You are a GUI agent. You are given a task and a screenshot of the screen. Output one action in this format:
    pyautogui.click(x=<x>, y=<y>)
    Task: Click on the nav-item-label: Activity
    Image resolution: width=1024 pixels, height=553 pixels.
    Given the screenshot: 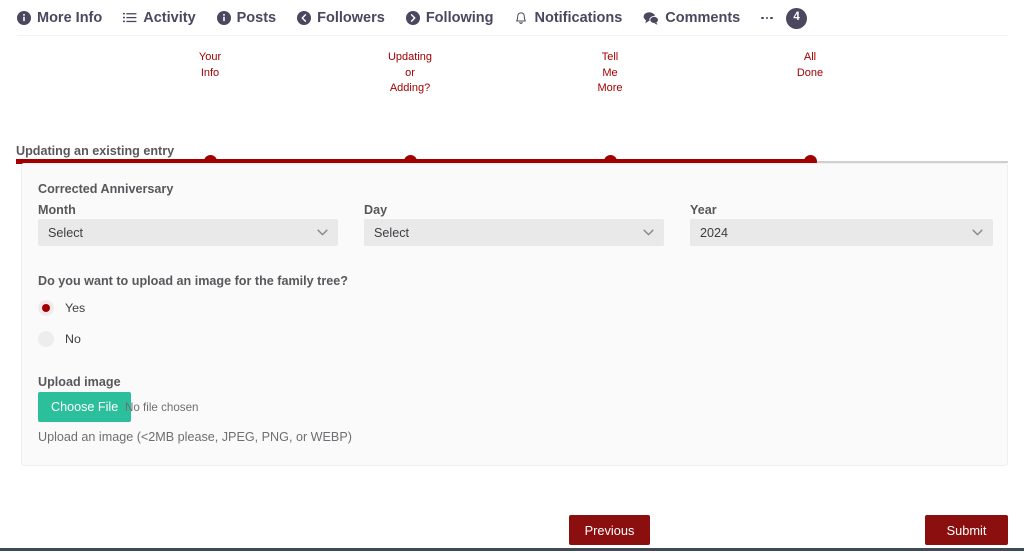 What is the action you would take?
    pyautogui.click(x=169, y=17)
    